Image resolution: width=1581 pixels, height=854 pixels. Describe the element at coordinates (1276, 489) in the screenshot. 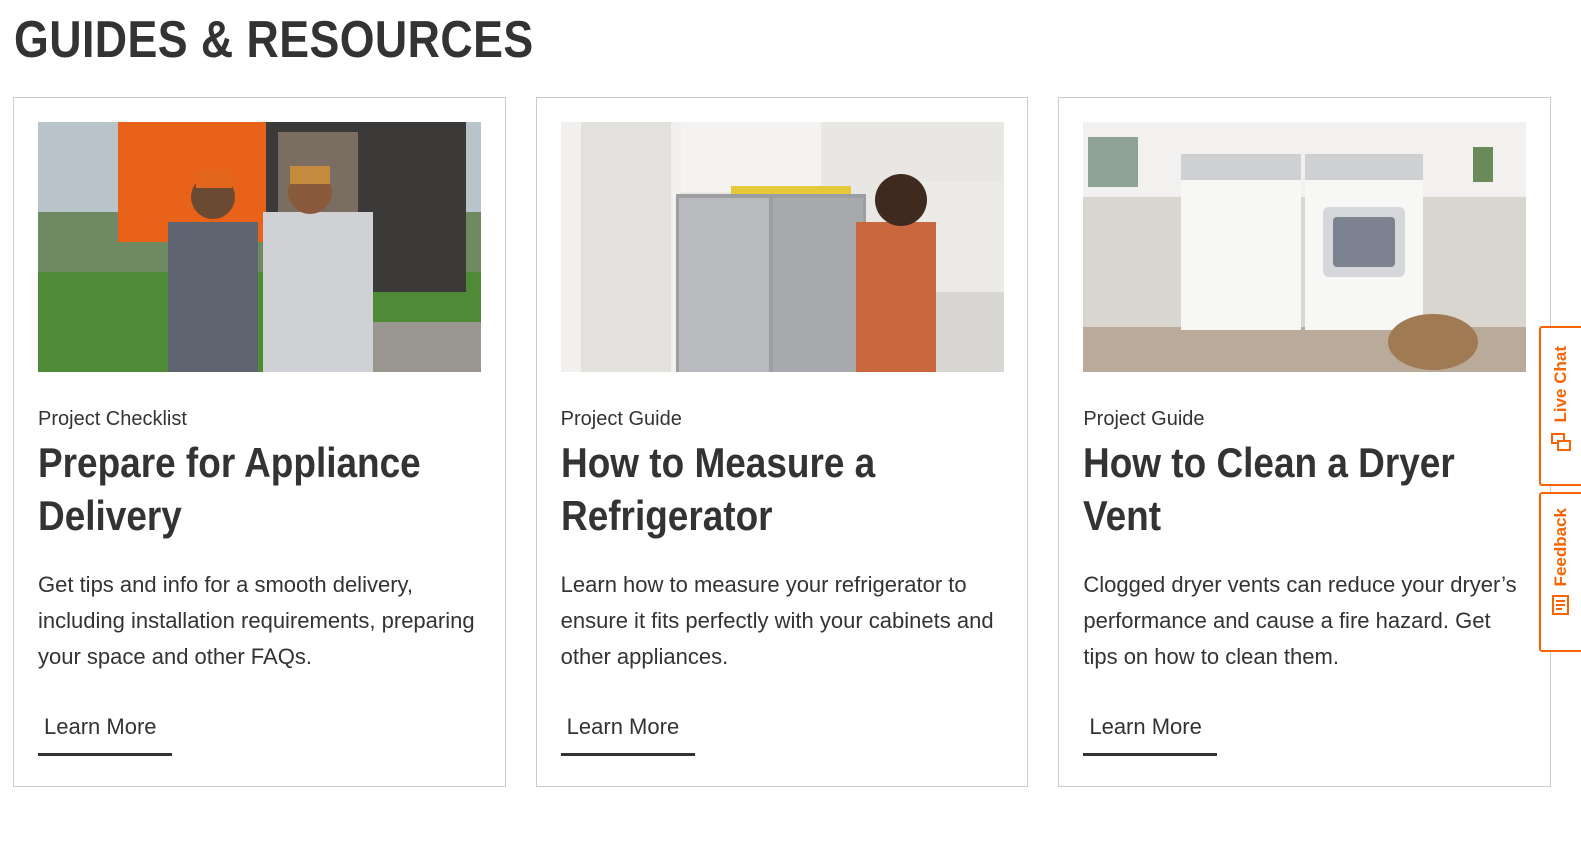

I see `card-title: How to Clean a Dryer Vent` at that location.